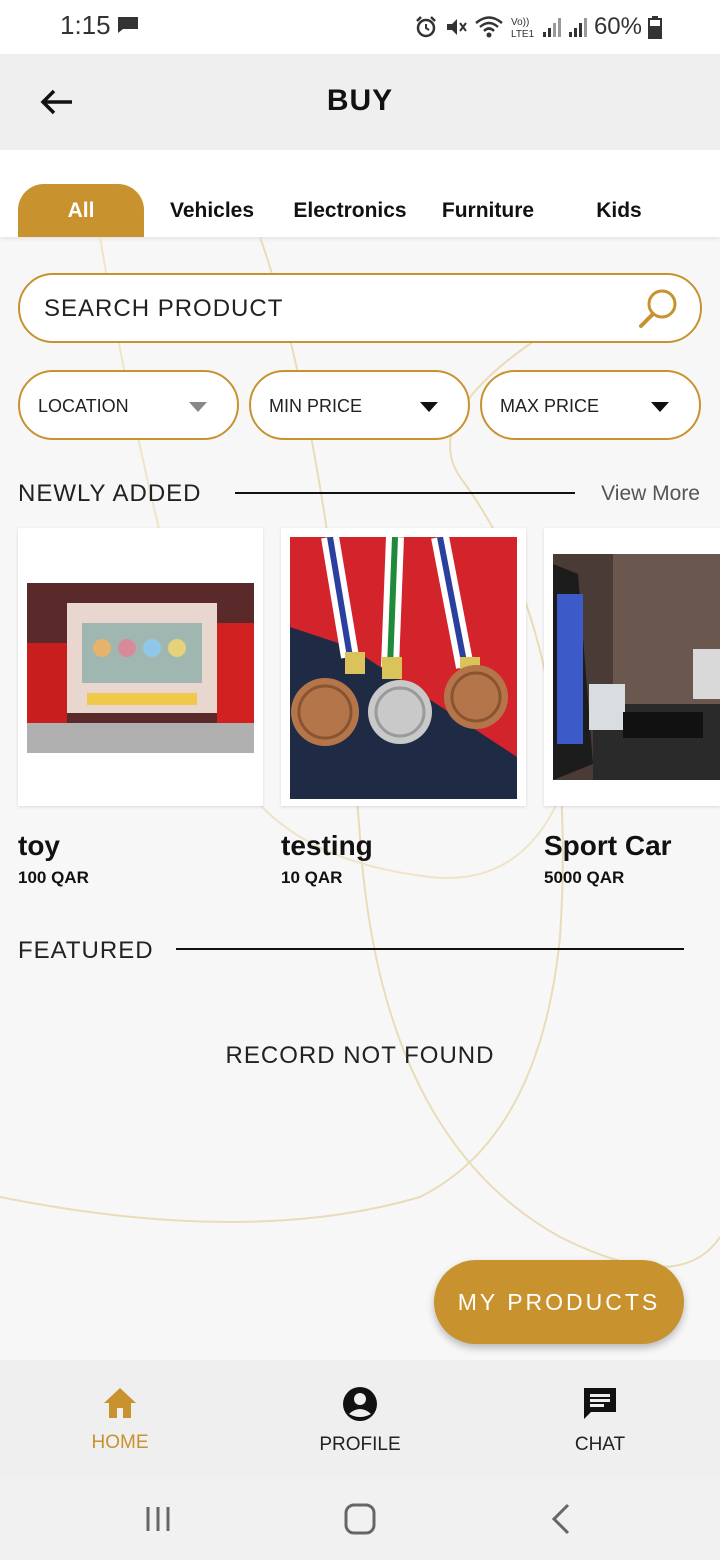 The image size is (720, 1560). I want to click on battery-percent: 60%, so click(617, 26).